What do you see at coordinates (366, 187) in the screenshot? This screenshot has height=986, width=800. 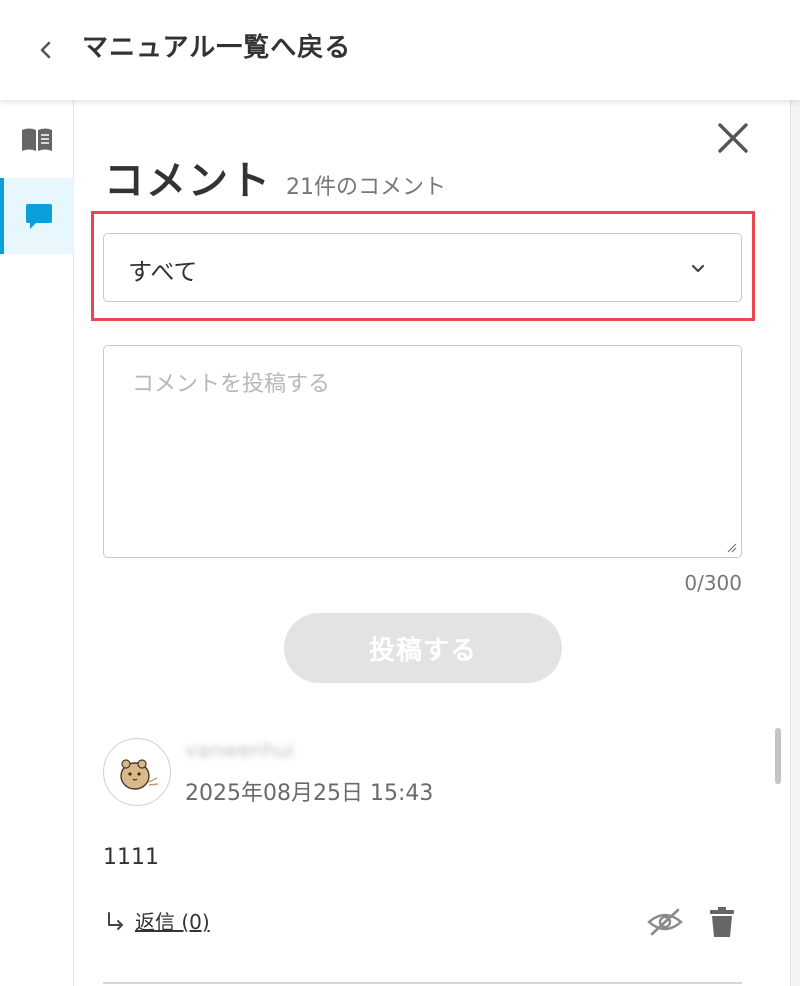 I see `comment-count: 21件のコメント` at bounding box center [366, 187].